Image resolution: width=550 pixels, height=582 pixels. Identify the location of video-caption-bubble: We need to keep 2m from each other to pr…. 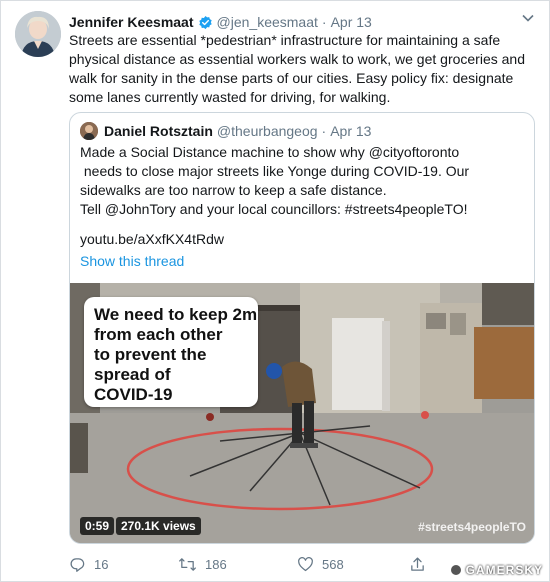
(171, 352).